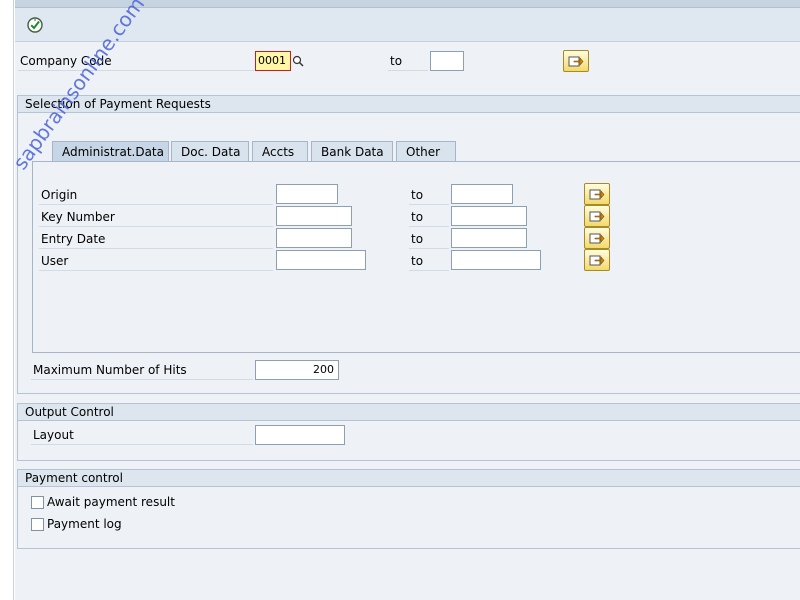 The height and width of the screenshot is (600, 800). What do you see at coordinates (7, 300) in the screenshot?
I see `left-edge` at bounding box center [7, 300].